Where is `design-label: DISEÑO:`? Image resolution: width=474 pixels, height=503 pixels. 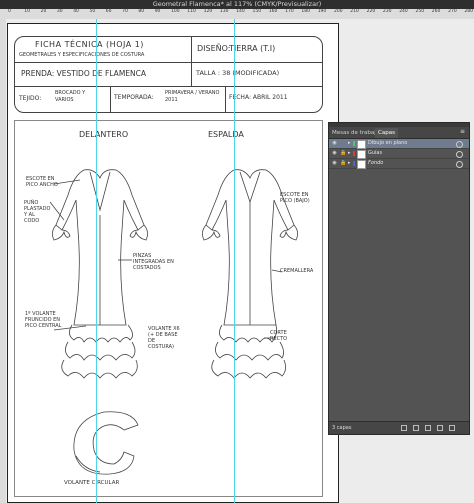 design-label: DISEÑO: is located at coordinates (214, 48).